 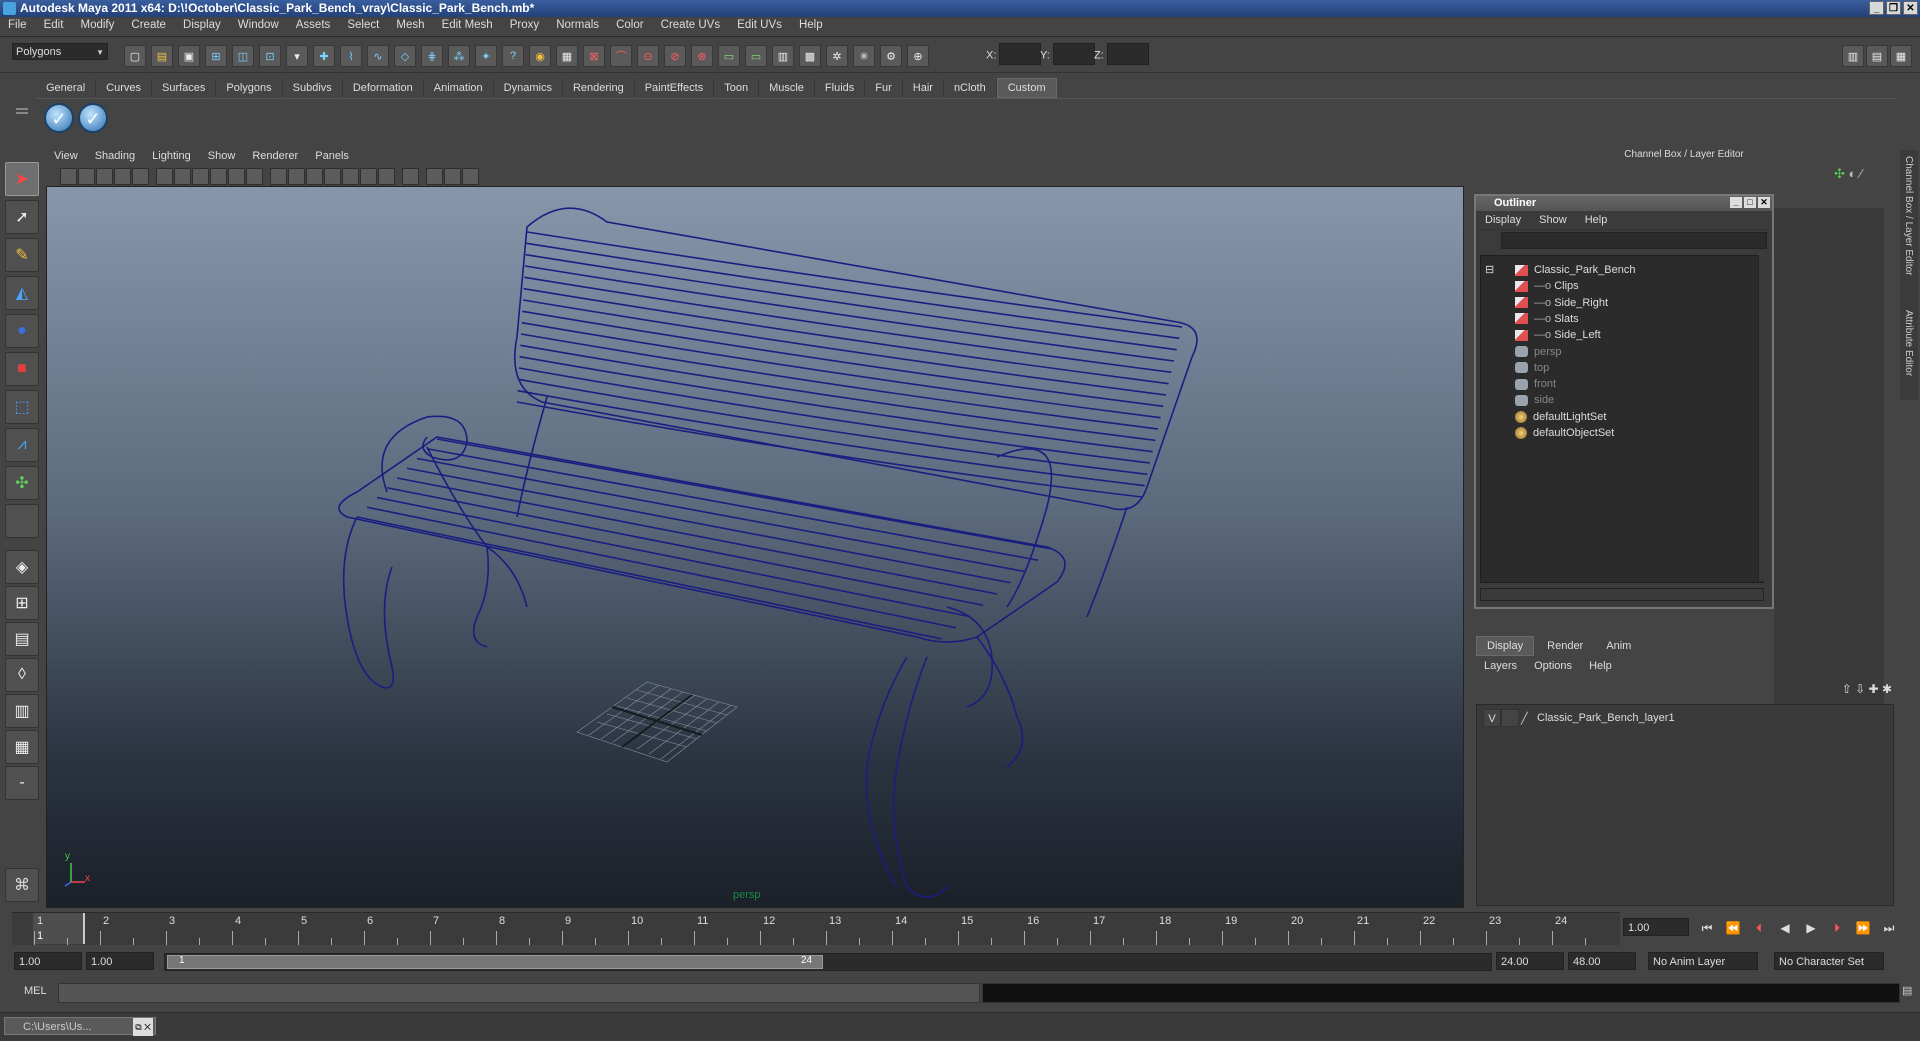 What do you see at coordinates (1073, 54) in the screenshot?
I see `y-field` at bounding box center [1073, 54].